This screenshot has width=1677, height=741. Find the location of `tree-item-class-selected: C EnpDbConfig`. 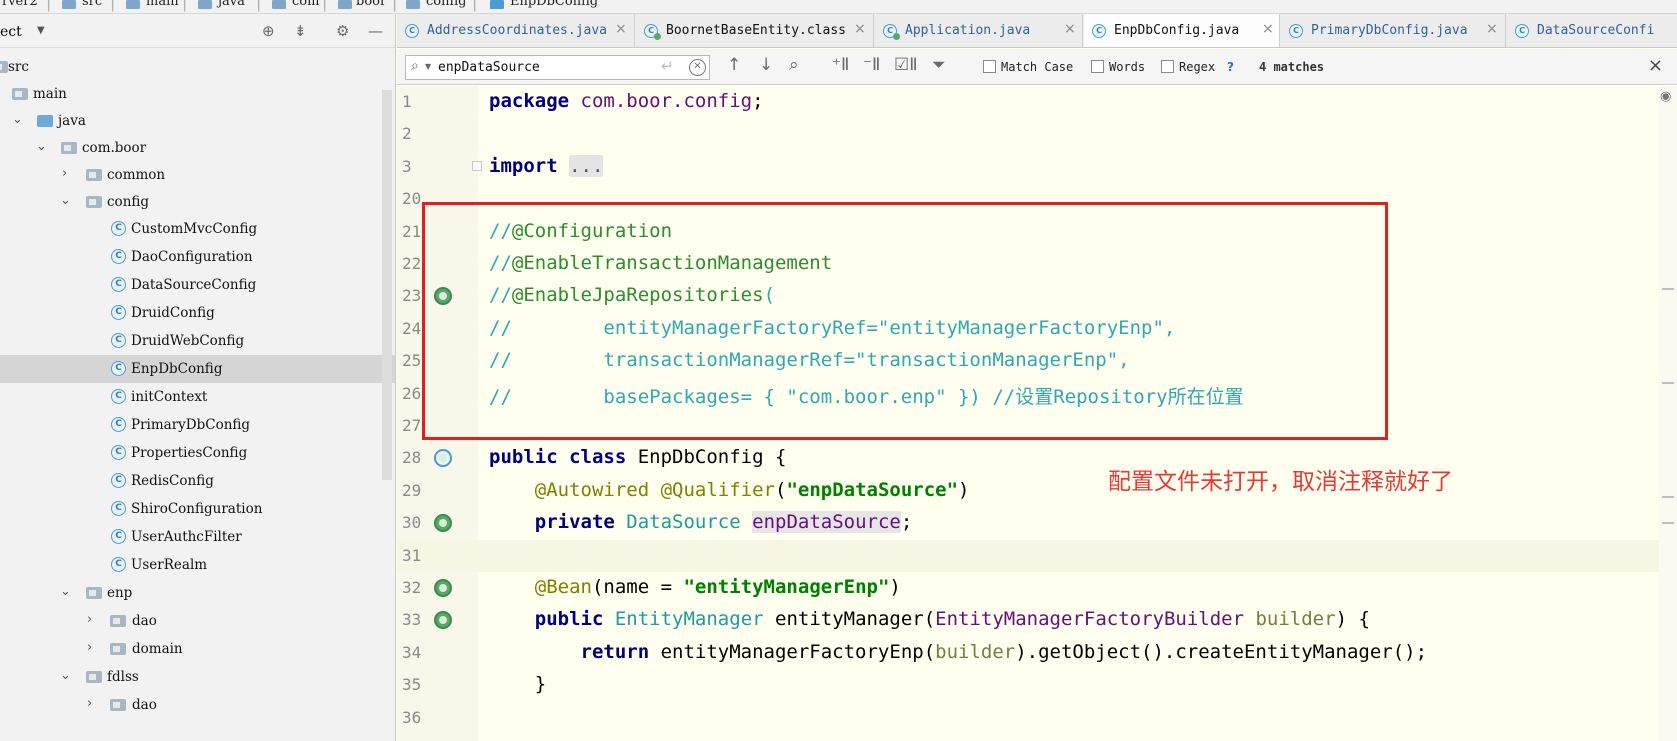

tree-item-class-selected: C EnpDbConfig is located at coordinates (197, 369).